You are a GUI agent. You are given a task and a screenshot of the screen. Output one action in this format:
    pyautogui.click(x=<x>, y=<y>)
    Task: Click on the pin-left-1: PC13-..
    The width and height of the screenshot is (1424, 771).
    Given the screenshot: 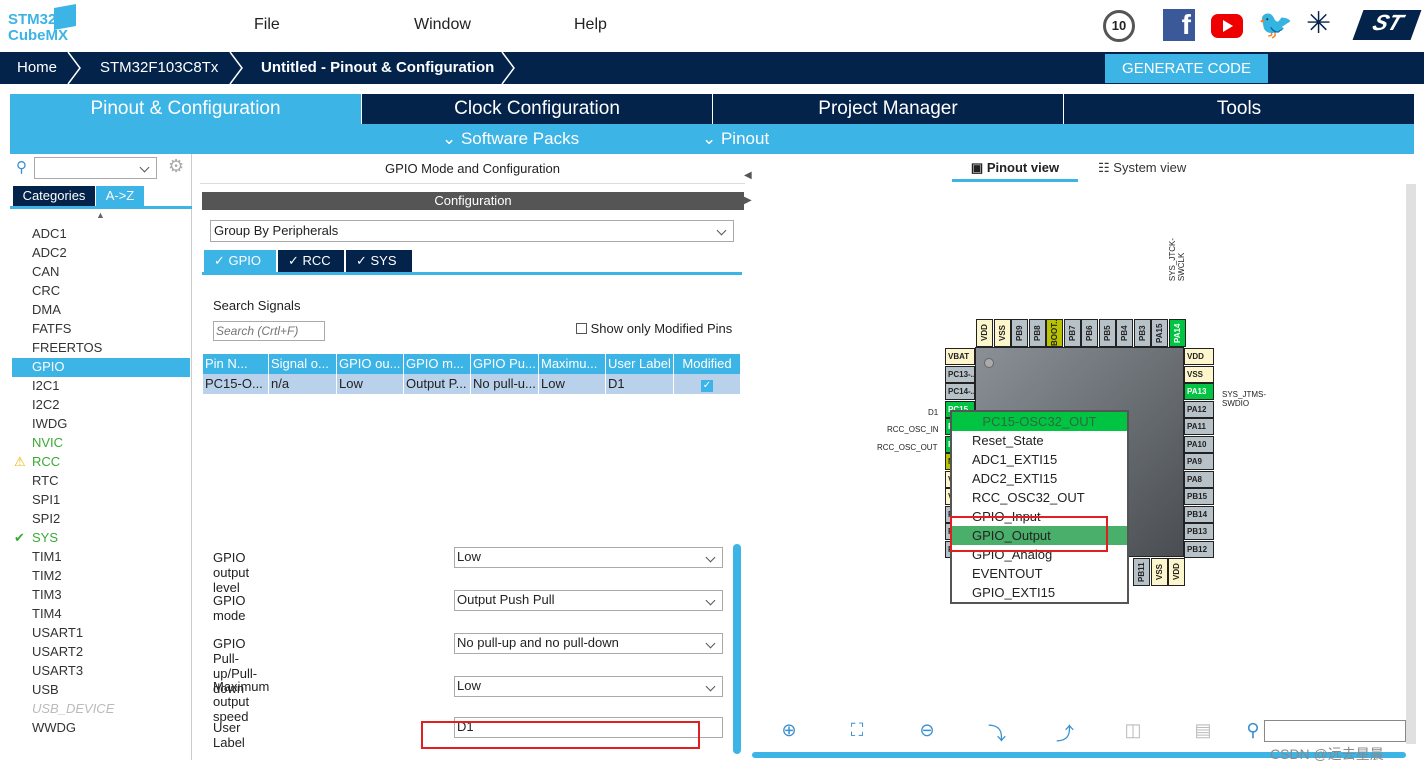 What is the action you would take?
    pyautogui.click(x=960, y=374)
    